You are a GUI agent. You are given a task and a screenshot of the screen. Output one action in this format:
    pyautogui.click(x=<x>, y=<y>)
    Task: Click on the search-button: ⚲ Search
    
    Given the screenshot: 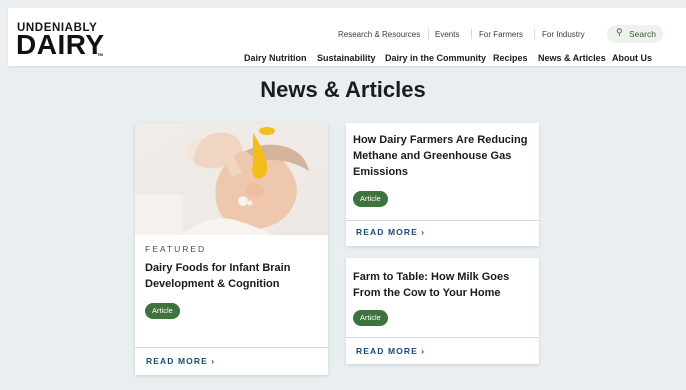 What is the action you would take?
    pyautogui.click(x=635, y=34)
    